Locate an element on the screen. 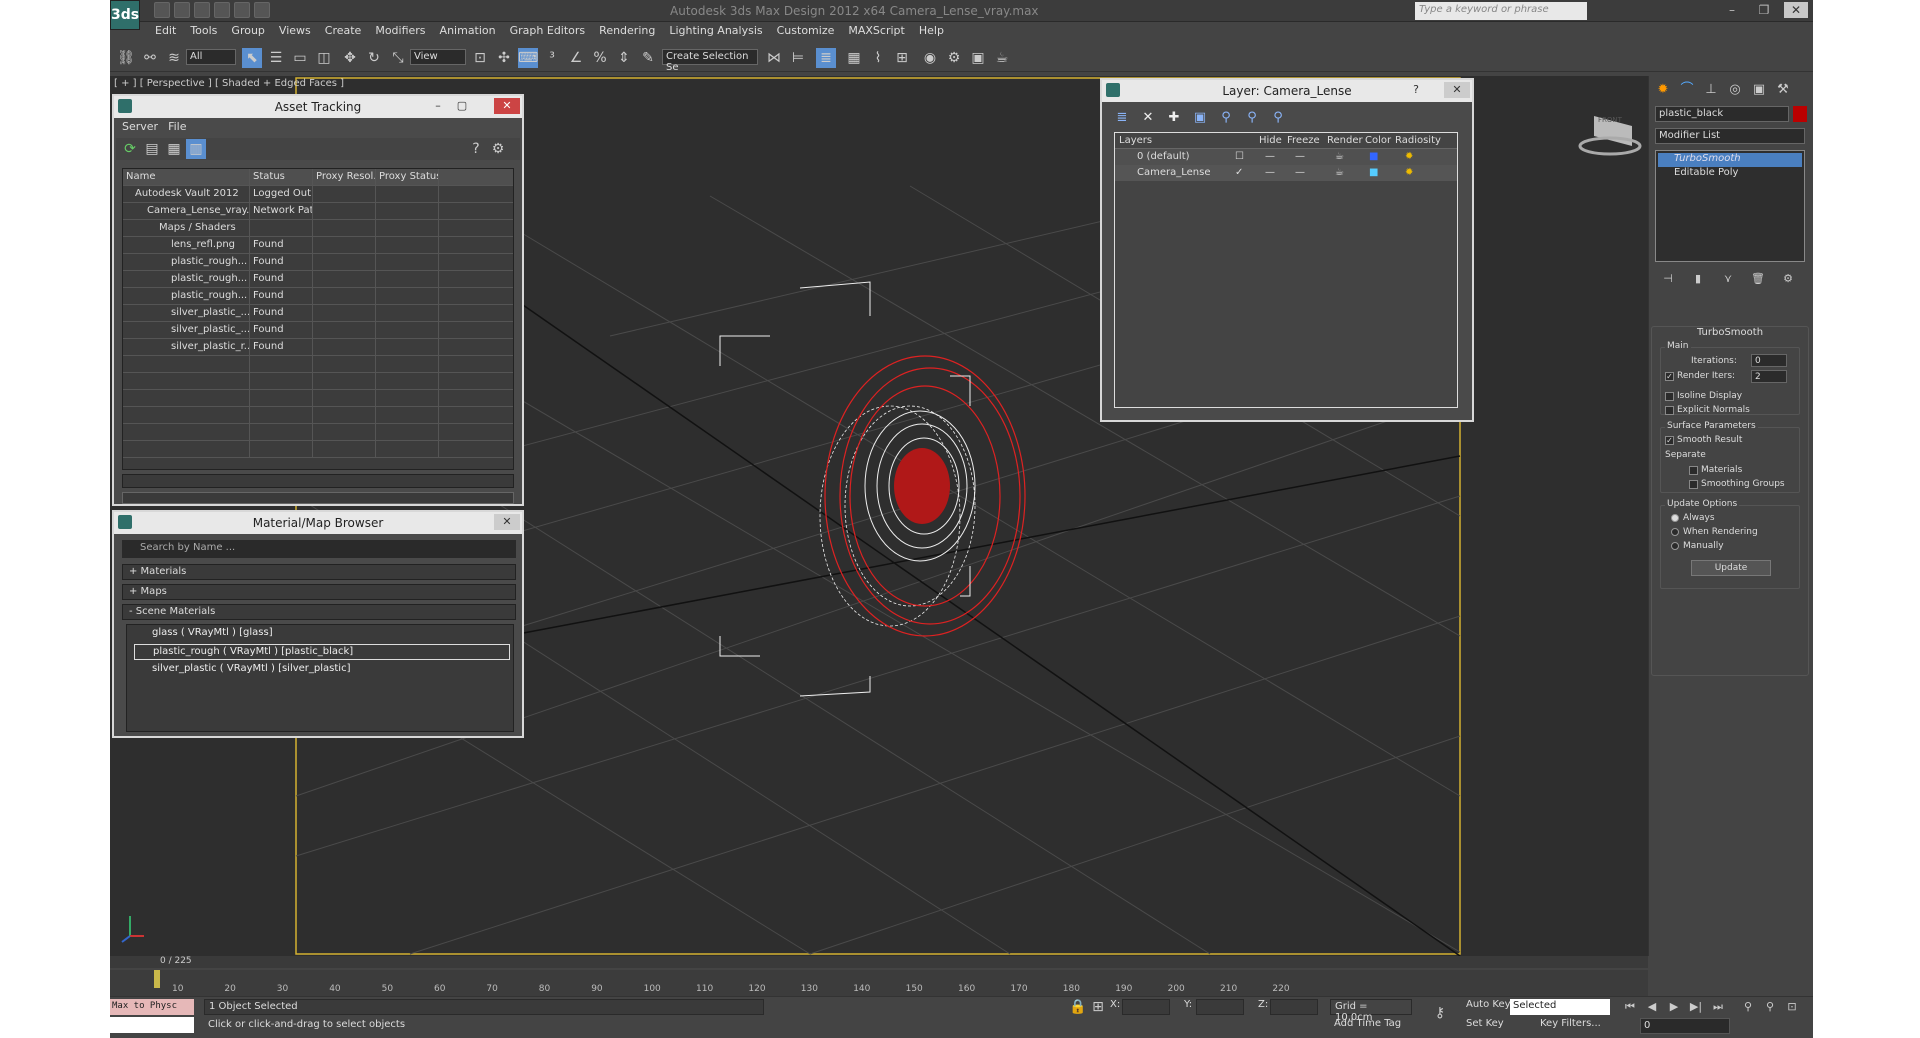 The width and height of the screenshot is (1920, 1038). grid-icon: ▥ is located at coordinates (196, 149).